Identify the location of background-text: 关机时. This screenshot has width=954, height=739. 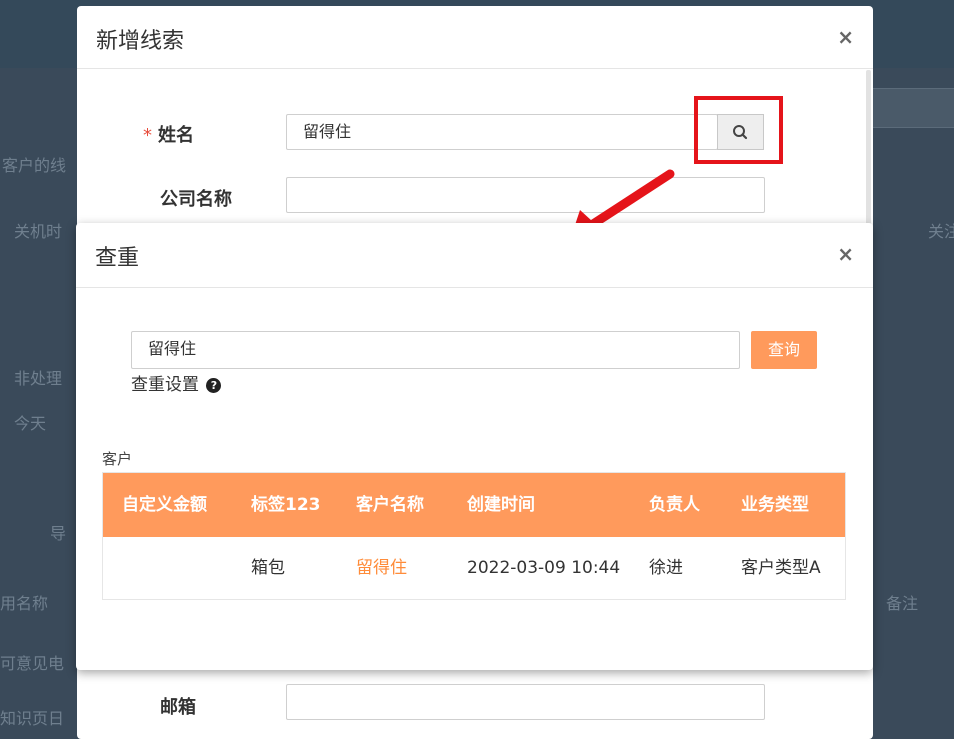
(38, 231).